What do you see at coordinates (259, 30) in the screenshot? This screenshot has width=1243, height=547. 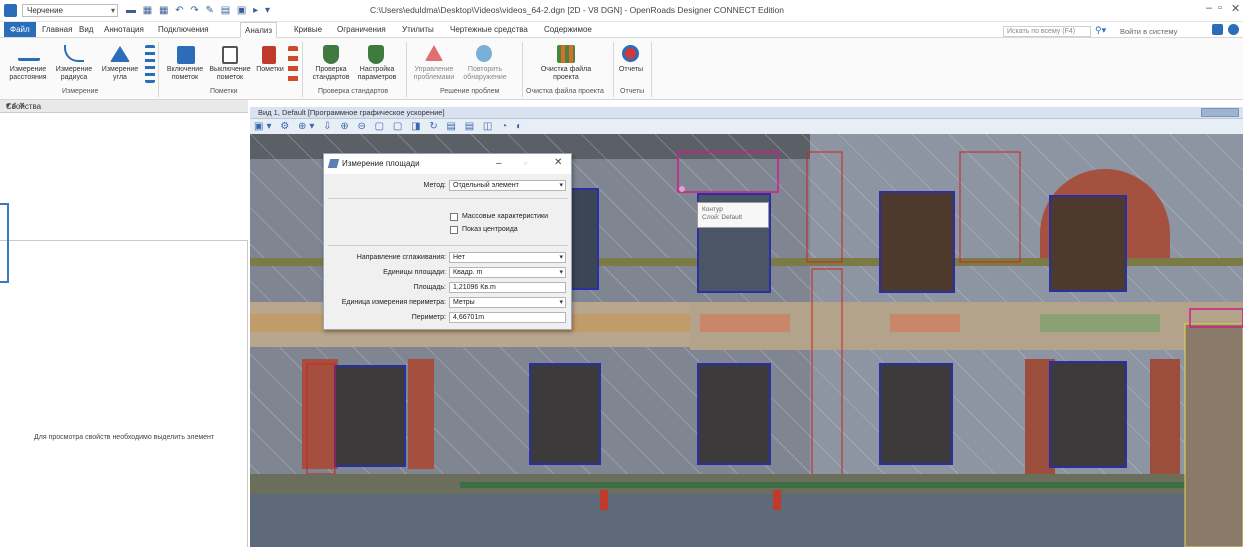 I see `tab-analysis: Анализ` at bounding box center [259, 30].